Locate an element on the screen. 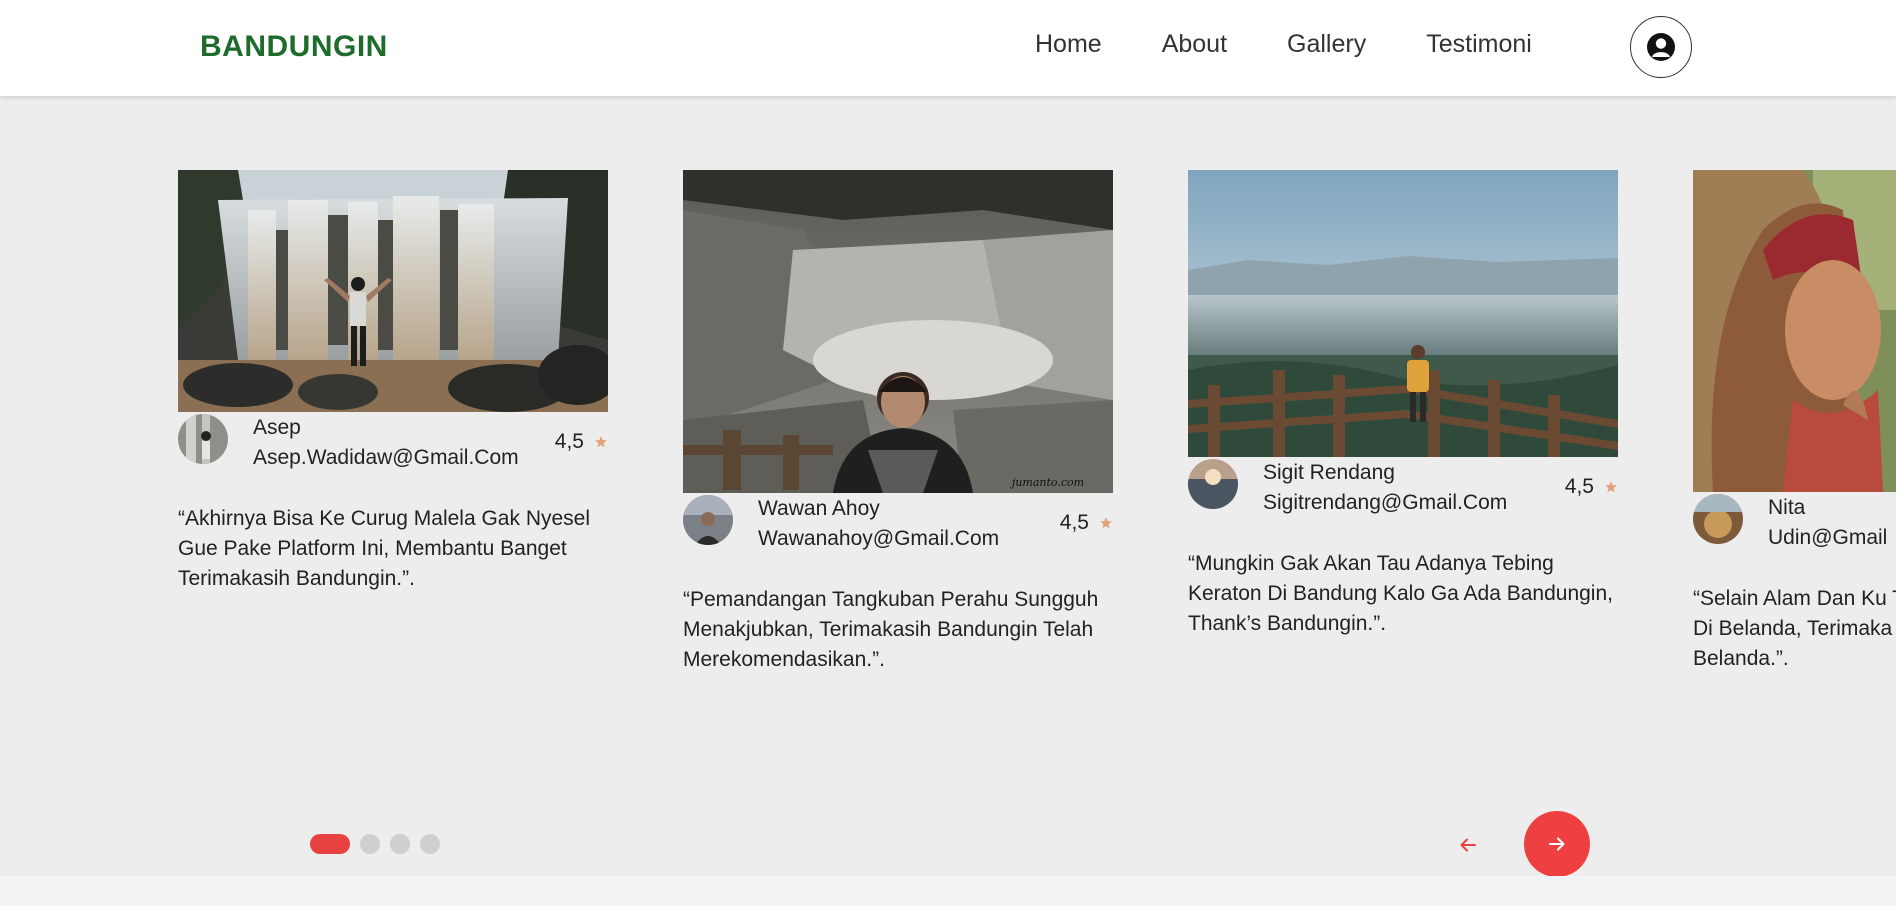 The height and width of the screenshot is (906, 1896). author-row: Asep Asep.Wadidaw@Gmail.Com 4,5 is located at coordinates (393, 447).